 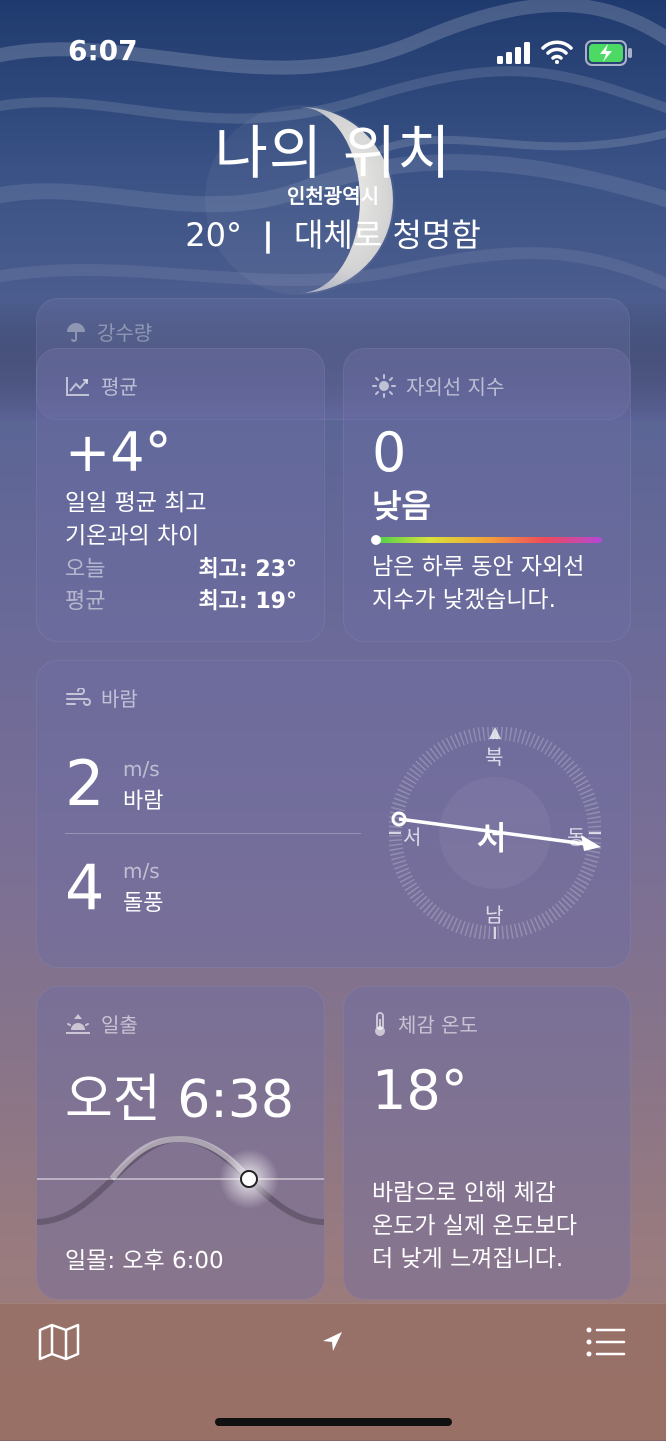 What do you see at coordinates (557, 54) in the screenshot?
I see `wifi-icon` at bounding box center [557, 54].